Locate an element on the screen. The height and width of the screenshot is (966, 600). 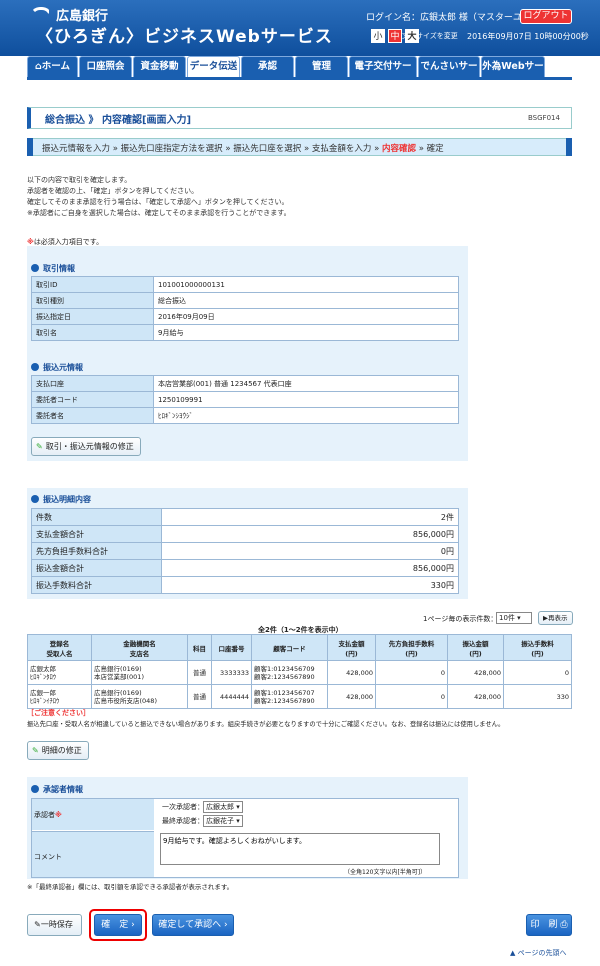
confirm-button: 確 定 › is located at coordinates (118, 925).